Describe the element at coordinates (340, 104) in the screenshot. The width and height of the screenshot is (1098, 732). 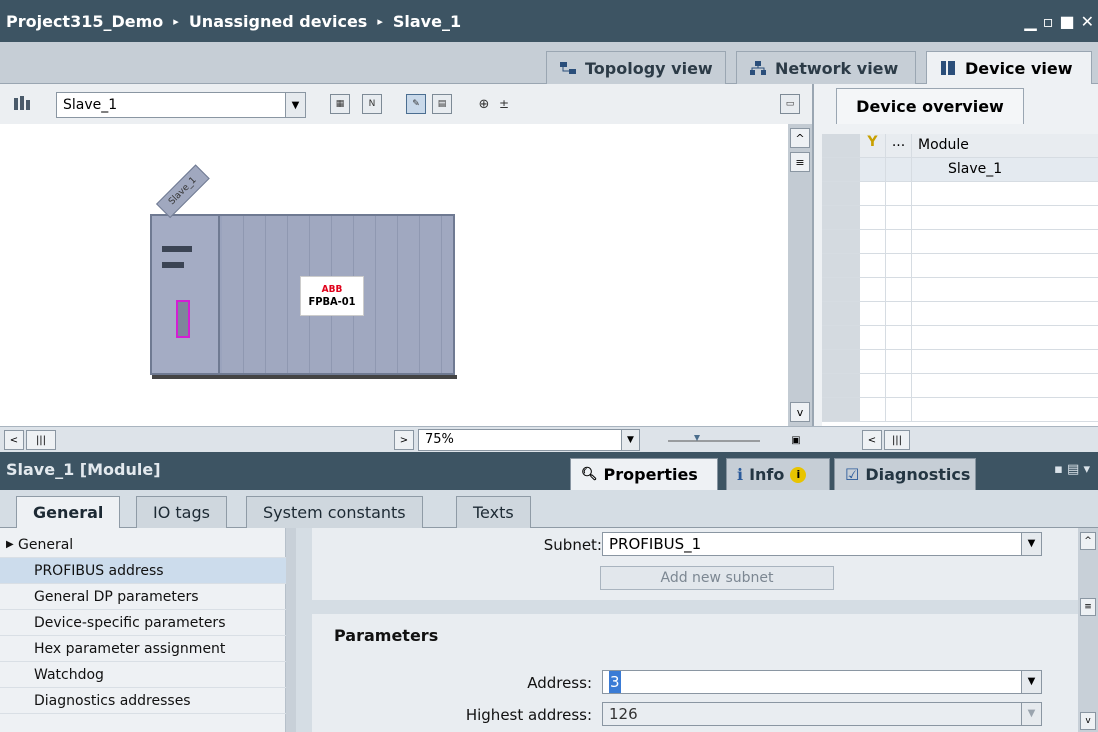
I see `show-io-icon: ▦` at that location.